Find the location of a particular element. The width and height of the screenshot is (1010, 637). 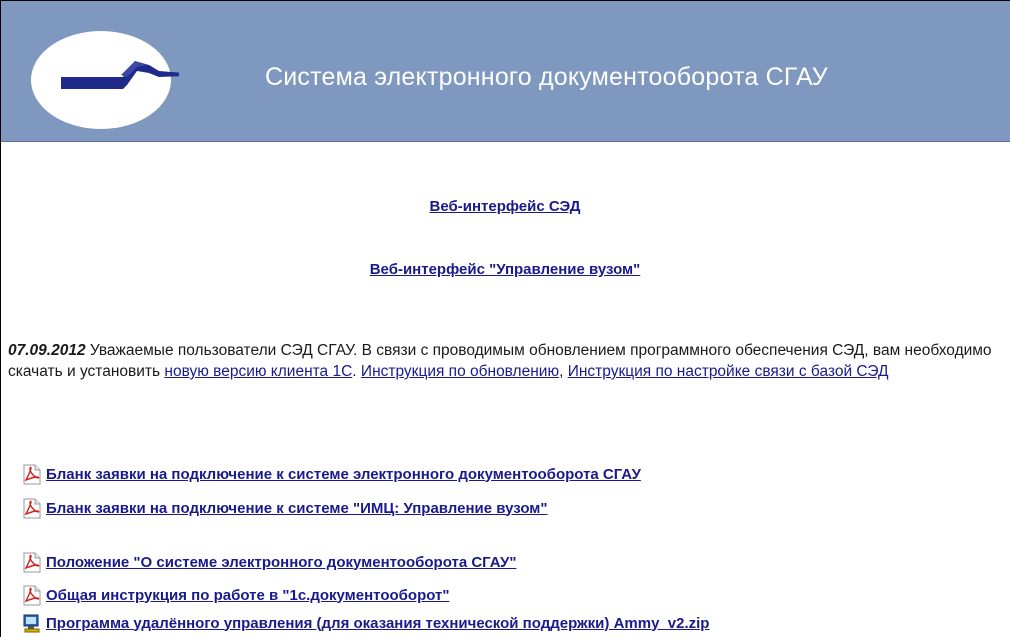

university-logo is located at coordinates (105, 80).